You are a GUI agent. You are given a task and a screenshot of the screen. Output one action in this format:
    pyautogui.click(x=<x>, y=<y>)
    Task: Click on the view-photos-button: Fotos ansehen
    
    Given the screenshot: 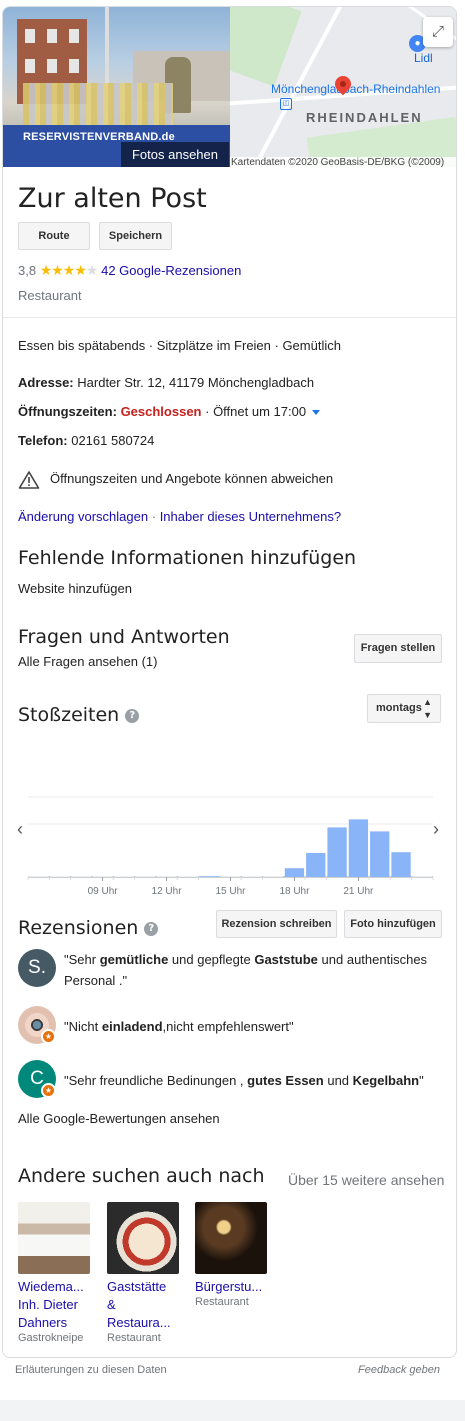 What is the action you would take?
    pyautogui.click(x=175, y=154)
    